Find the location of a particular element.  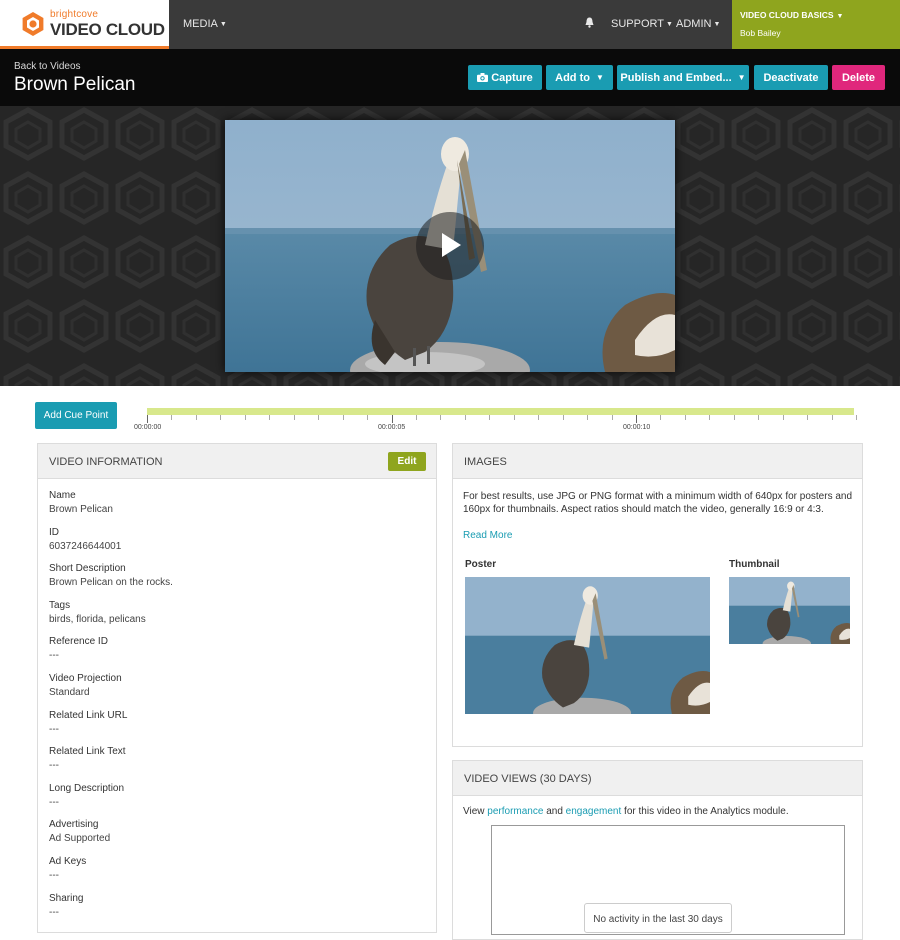

admin-menu-label: ADMIN is located at coordinates (694, 24).